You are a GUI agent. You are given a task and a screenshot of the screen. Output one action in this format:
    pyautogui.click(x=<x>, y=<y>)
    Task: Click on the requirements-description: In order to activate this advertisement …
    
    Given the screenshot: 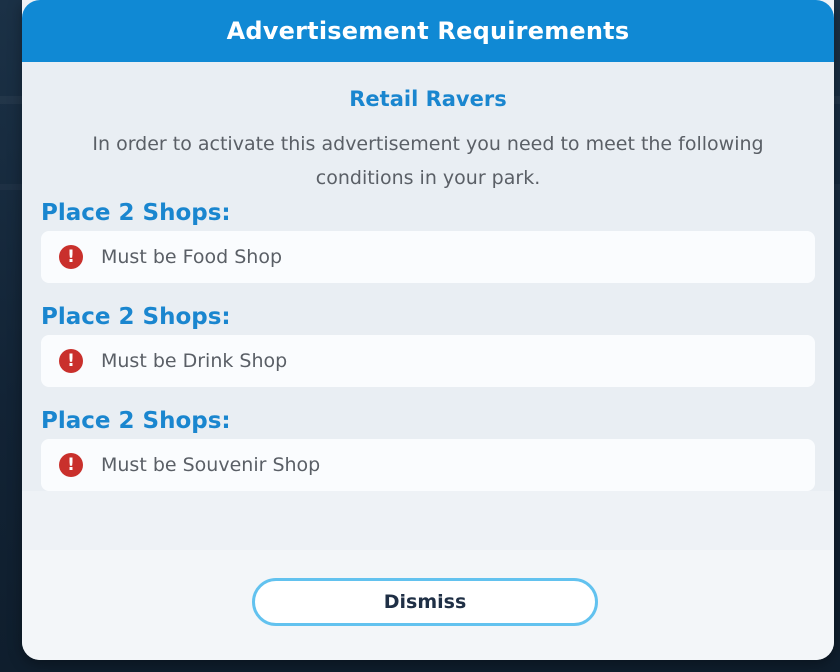 What is the action you would take?
    pyautogui.click(x=428, y=161)
    